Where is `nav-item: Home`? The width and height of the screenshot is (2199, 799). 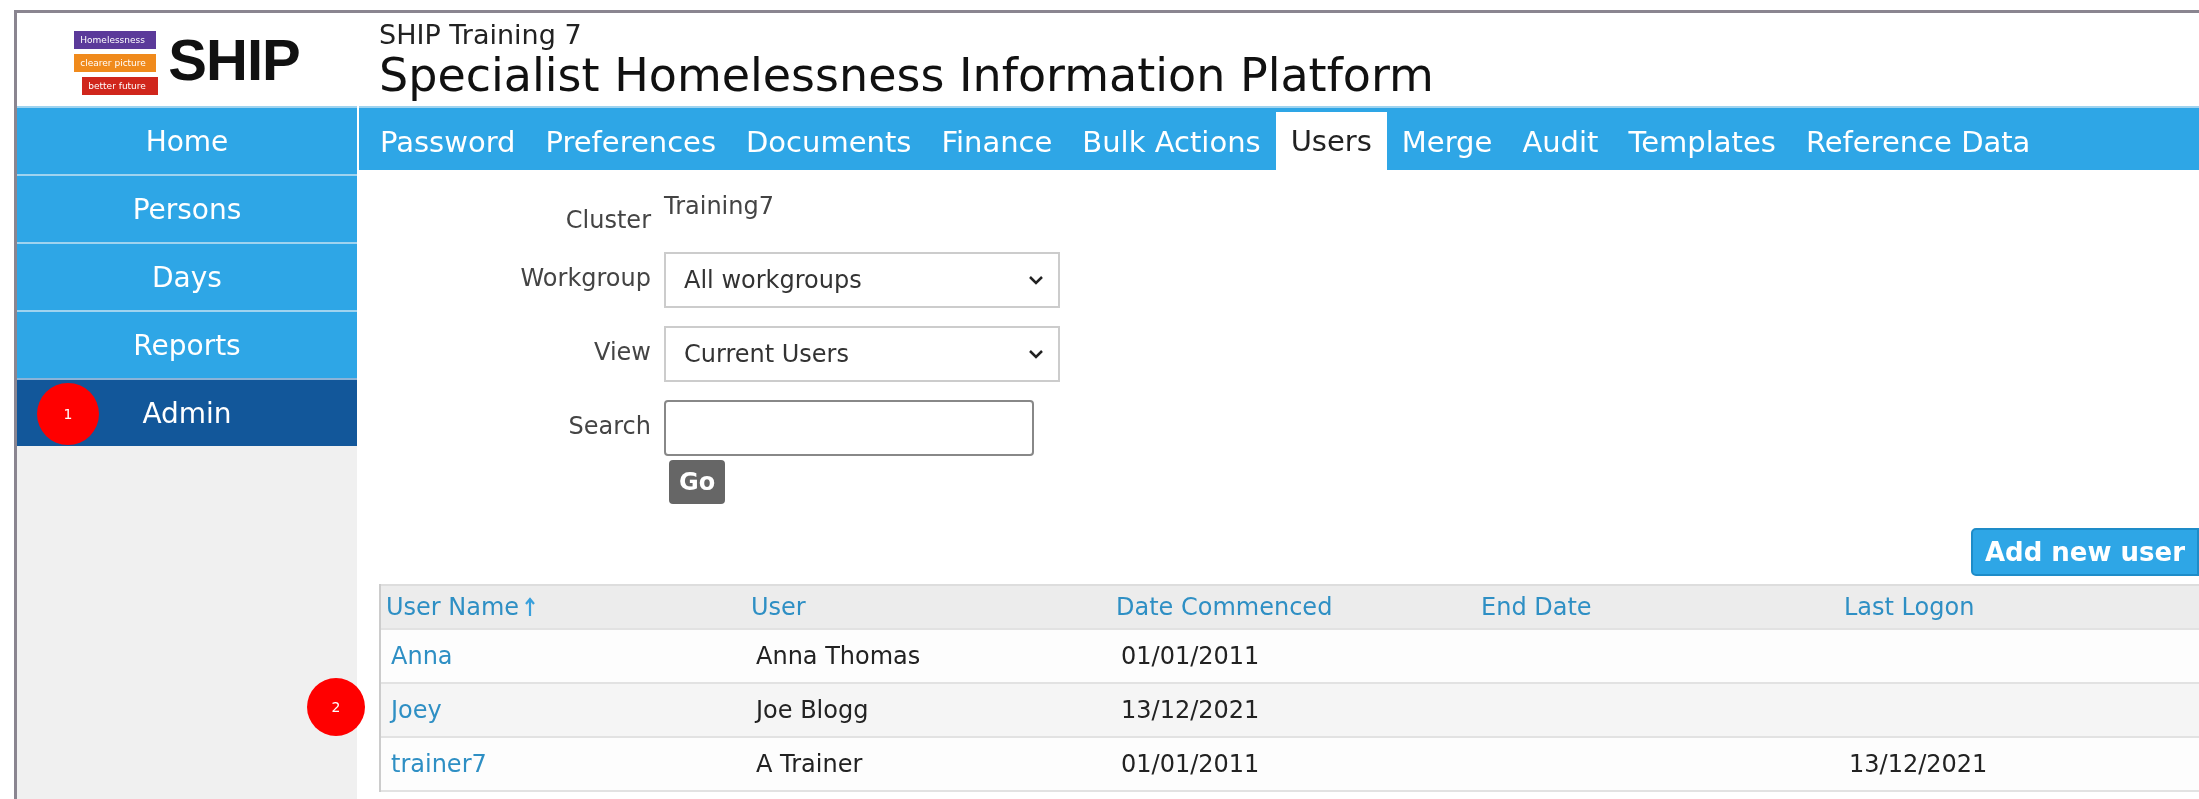
nav-item: Home is located at coordinates (187, 140).